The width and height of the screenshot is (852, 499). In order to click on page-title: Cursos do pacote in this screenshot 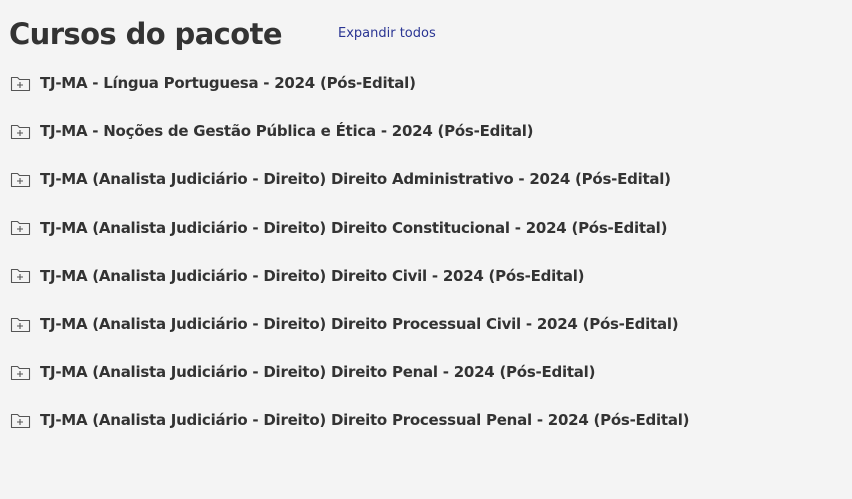, I will do `click(146, 34)`.